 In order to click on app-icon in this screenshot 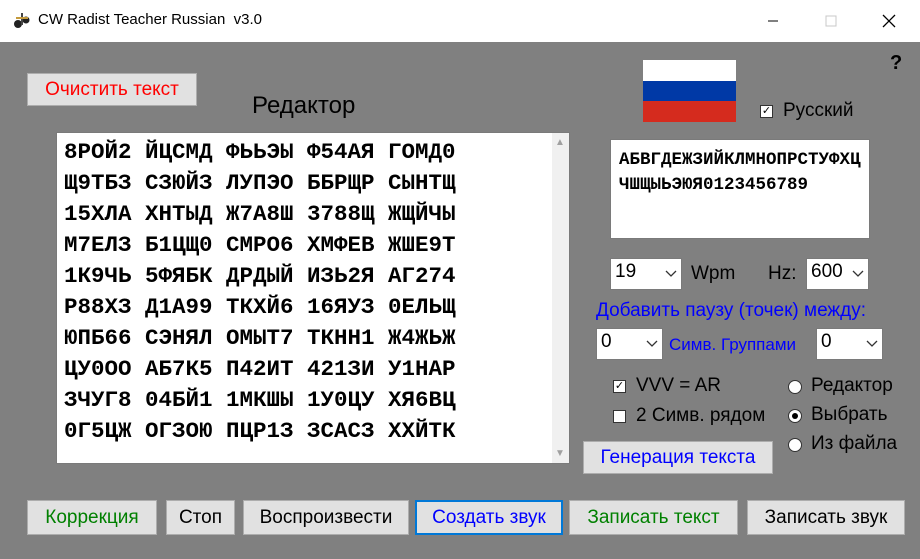, I will do `click(22, 20)`.